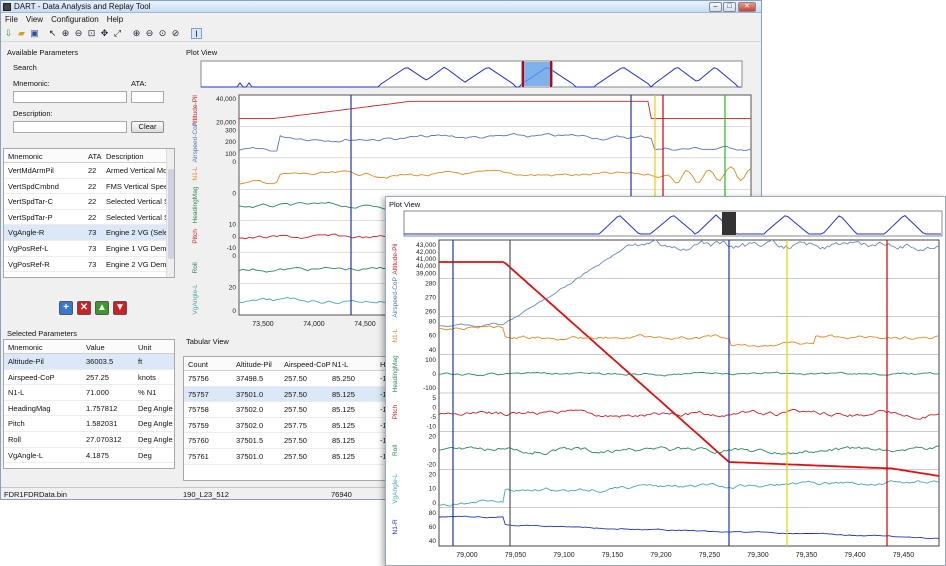 Image resolution: width=946 pixels, height=566 pixels. I want to click on y-tick-label: 100, so click(430, 360).